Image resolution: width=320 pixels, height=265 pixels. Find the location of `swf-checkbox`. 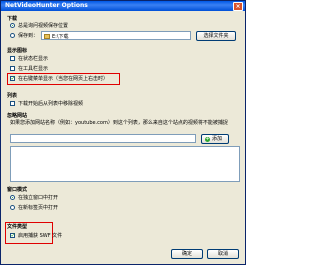

swf-checkbox is located at coordinates (13, 235).